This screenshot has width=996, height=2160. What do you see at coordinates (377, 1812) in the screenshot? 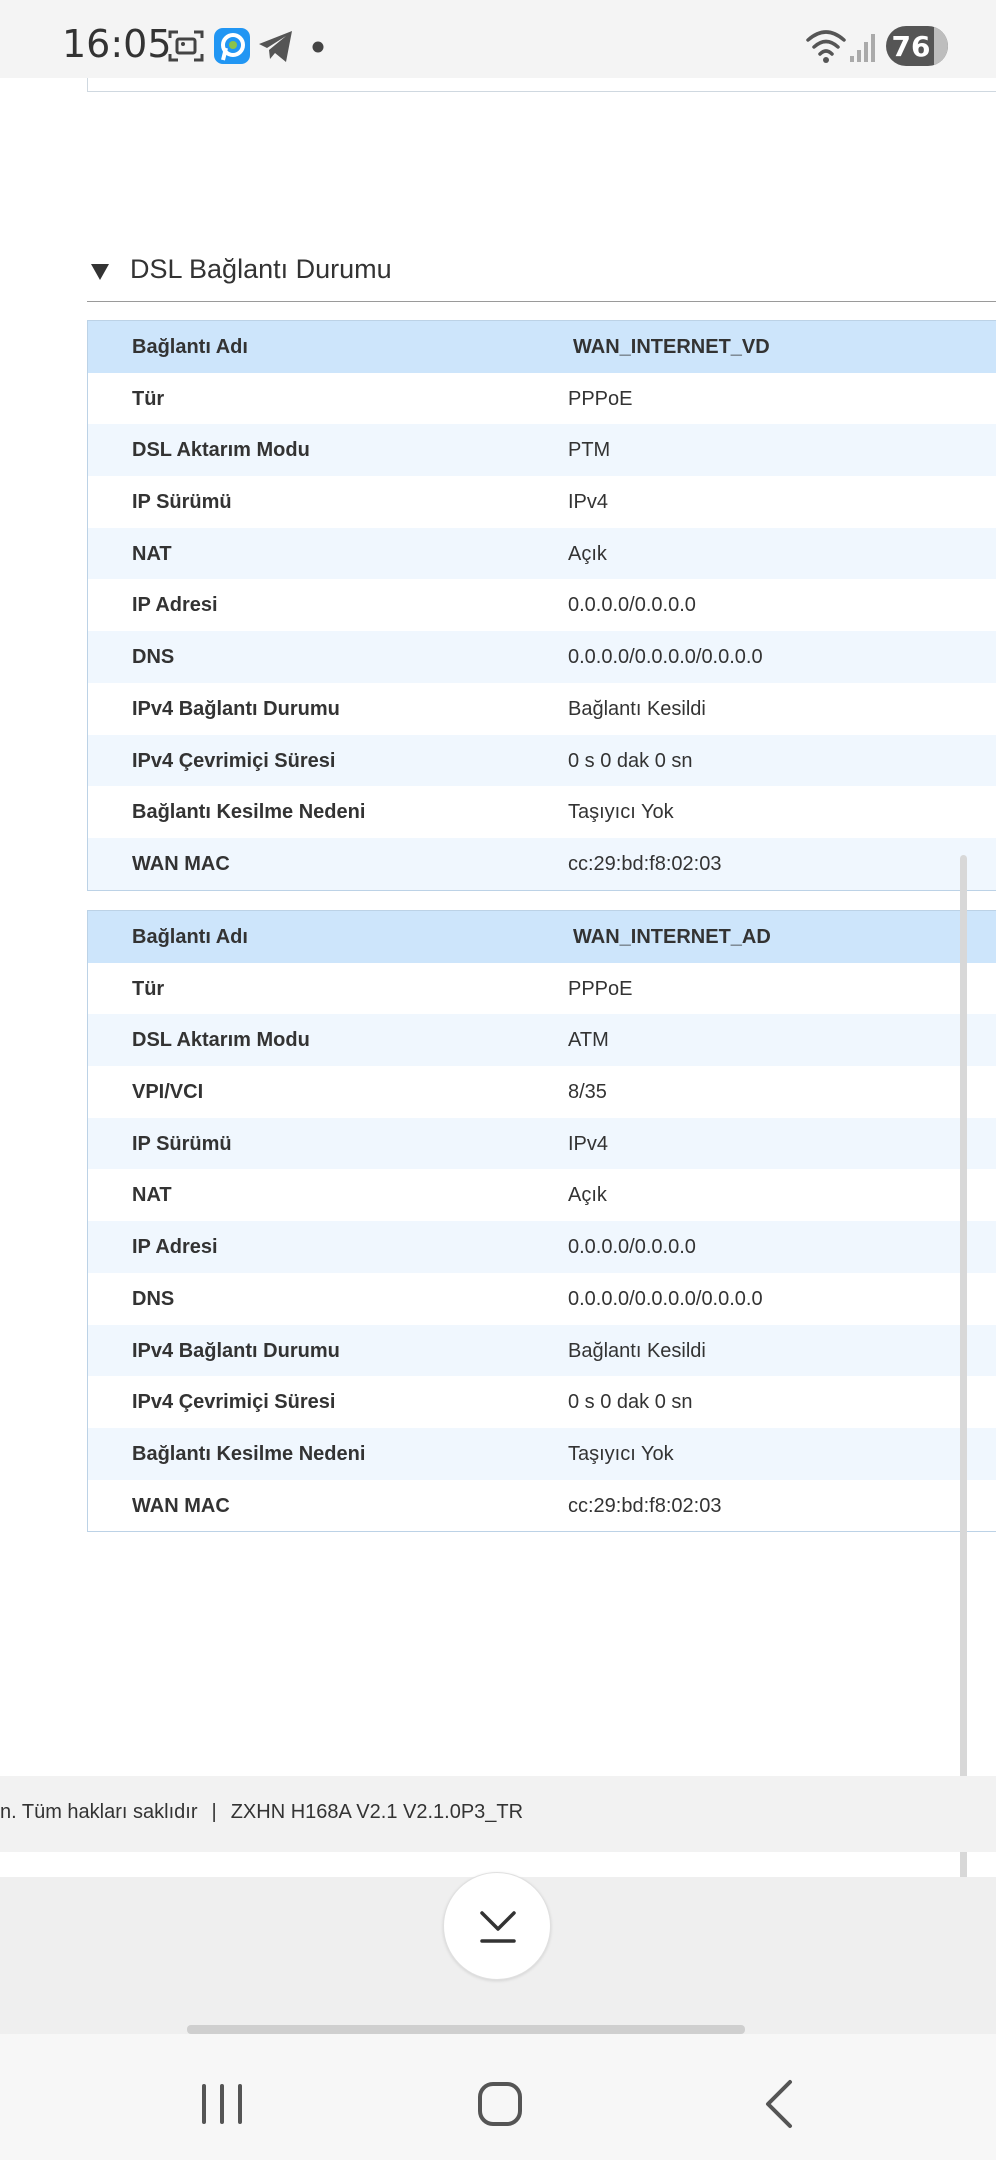
I see `footer-version: ZXHN H168A V2.1 V2.1.0P3_TR` at bounding box center [377, 1812].